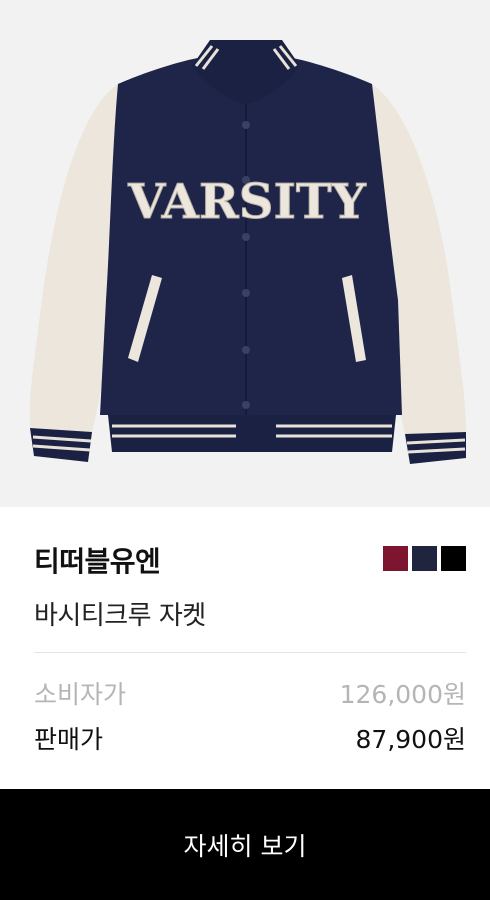  What do you see at coordinates (69, 739) in the screenshot?
I see `sale-price-label: 판매가` at bounding box center [69, 739].